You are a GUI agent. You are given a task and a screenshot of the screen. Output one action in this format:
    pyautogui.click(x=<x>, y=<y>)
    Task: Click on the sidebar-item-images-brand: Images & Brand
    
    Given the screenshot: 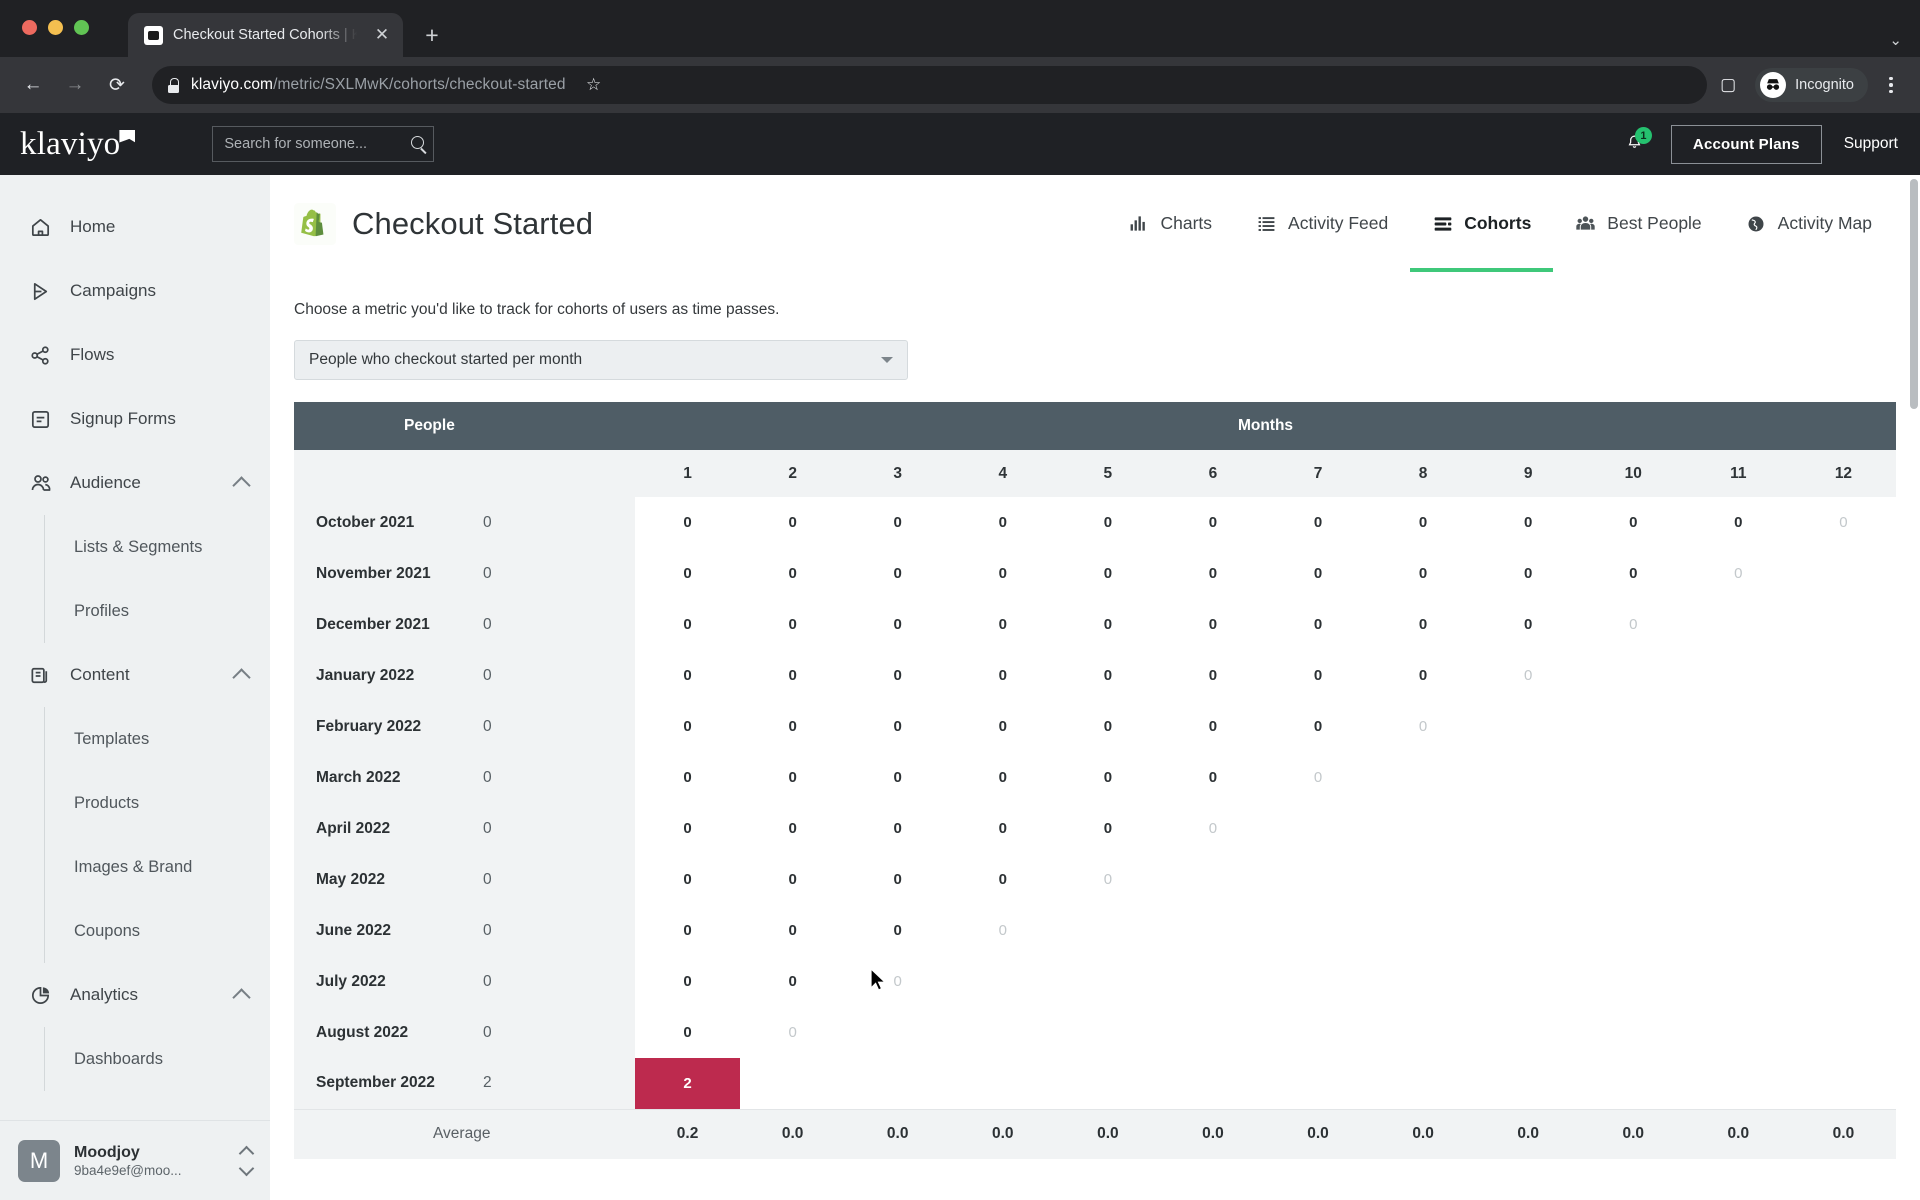 What is the action you would take?
    pyautogui.click(x=157, y=867)
    